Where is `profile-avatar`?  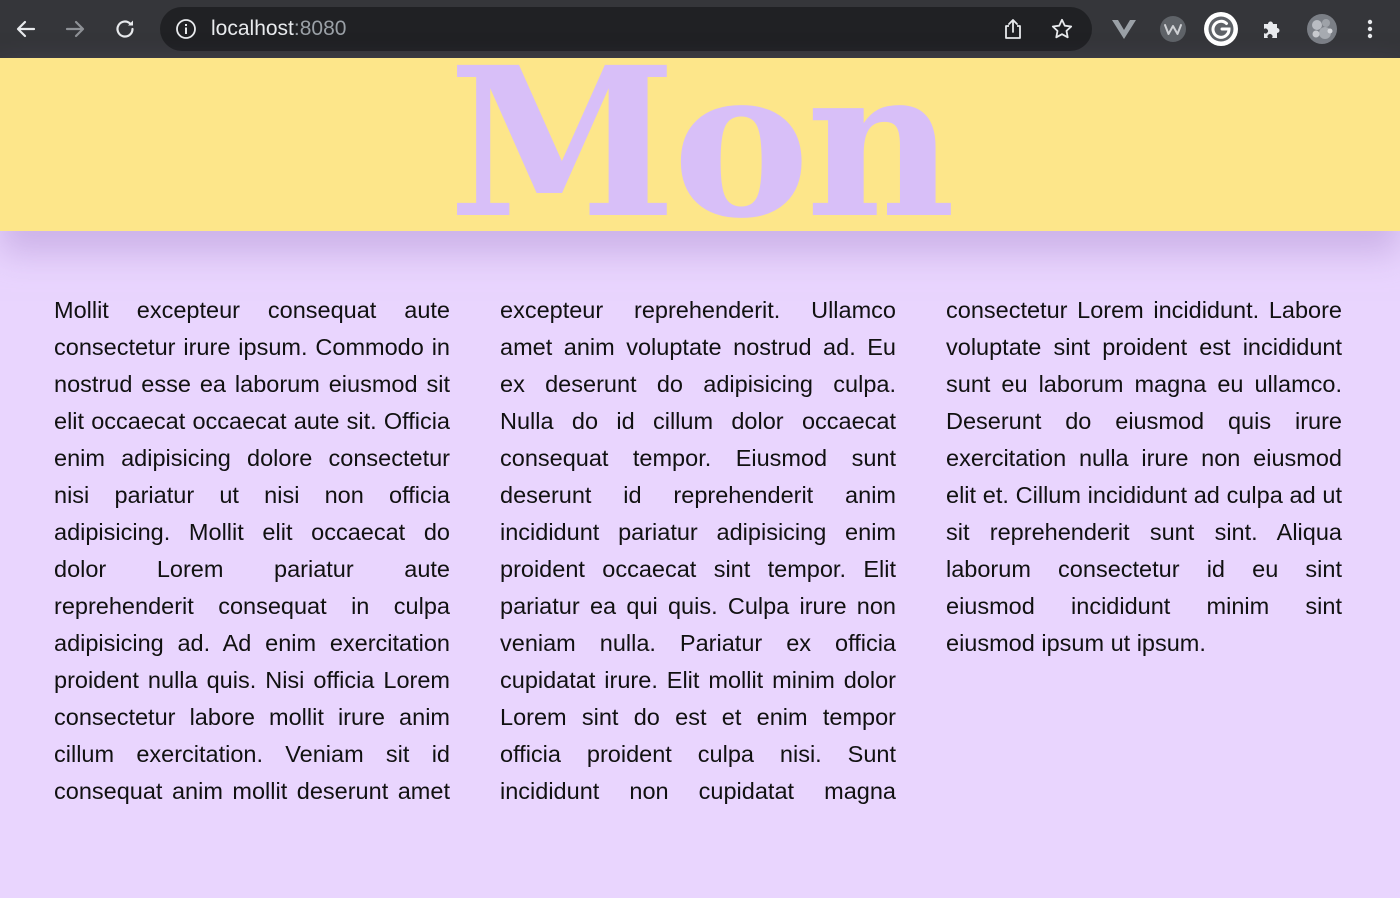
profile-avatar is located at coordinates (1322, 29).